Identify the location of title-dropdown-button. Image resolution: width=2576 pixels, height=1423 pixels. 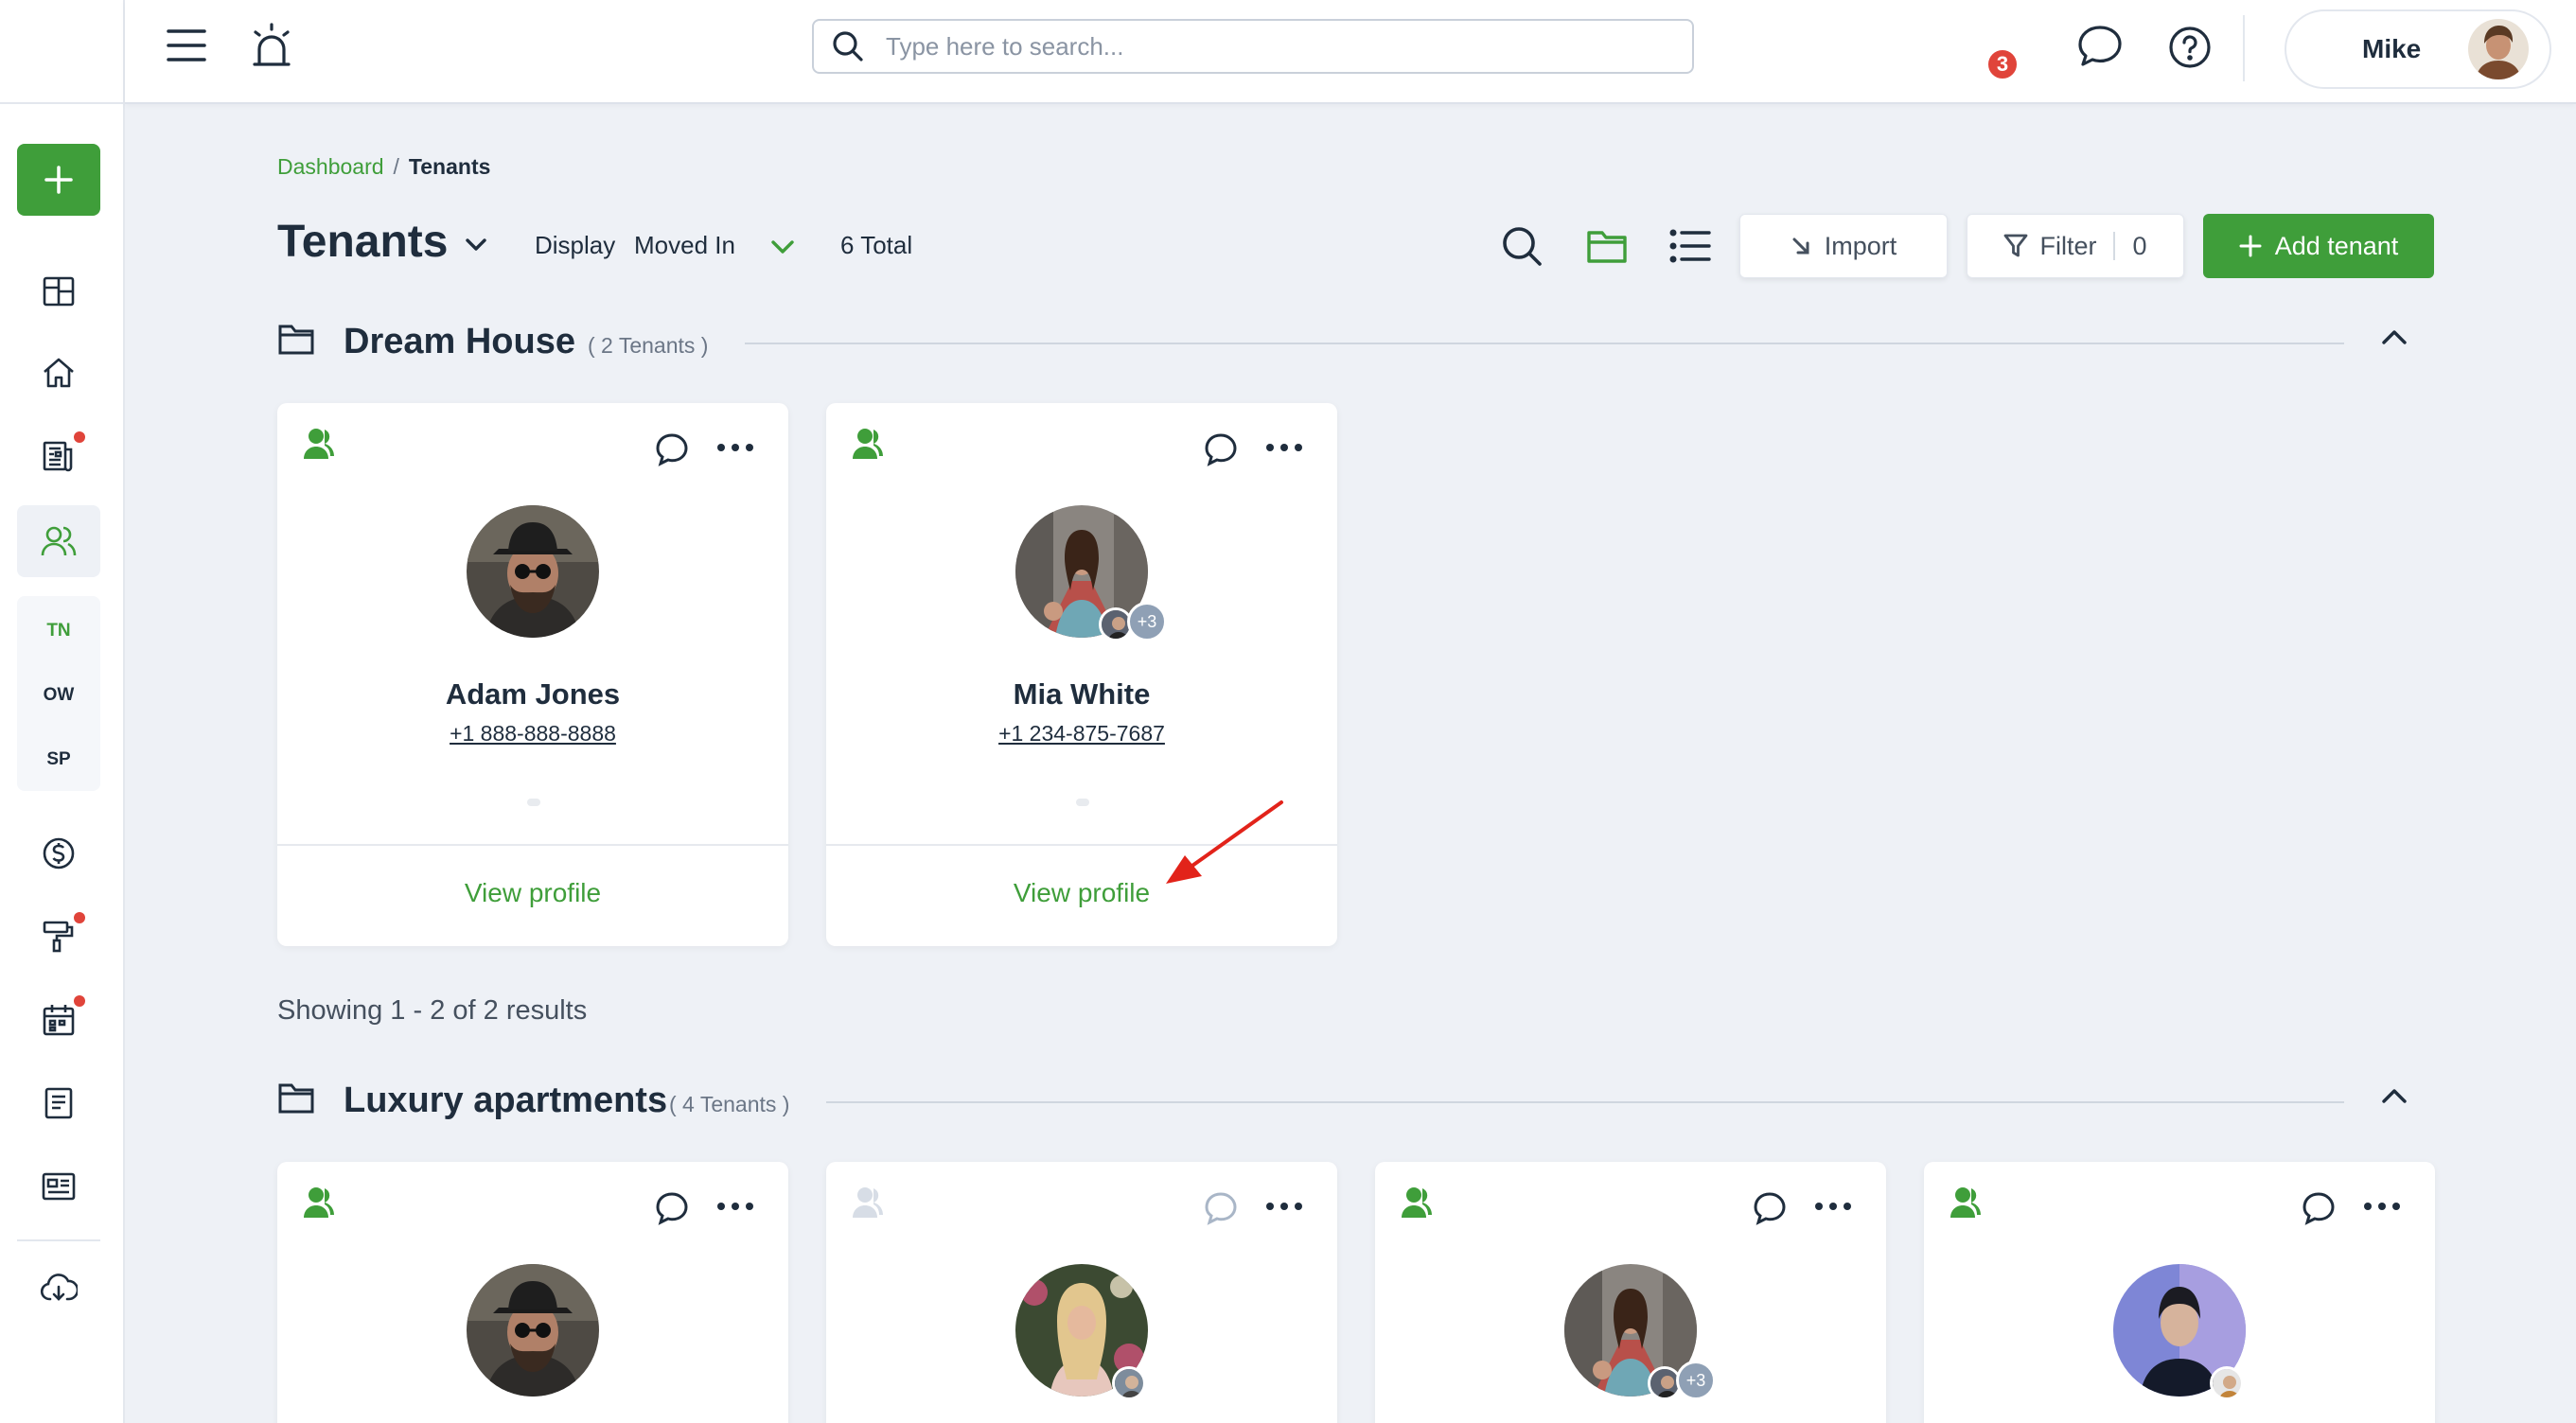
(476, 245).